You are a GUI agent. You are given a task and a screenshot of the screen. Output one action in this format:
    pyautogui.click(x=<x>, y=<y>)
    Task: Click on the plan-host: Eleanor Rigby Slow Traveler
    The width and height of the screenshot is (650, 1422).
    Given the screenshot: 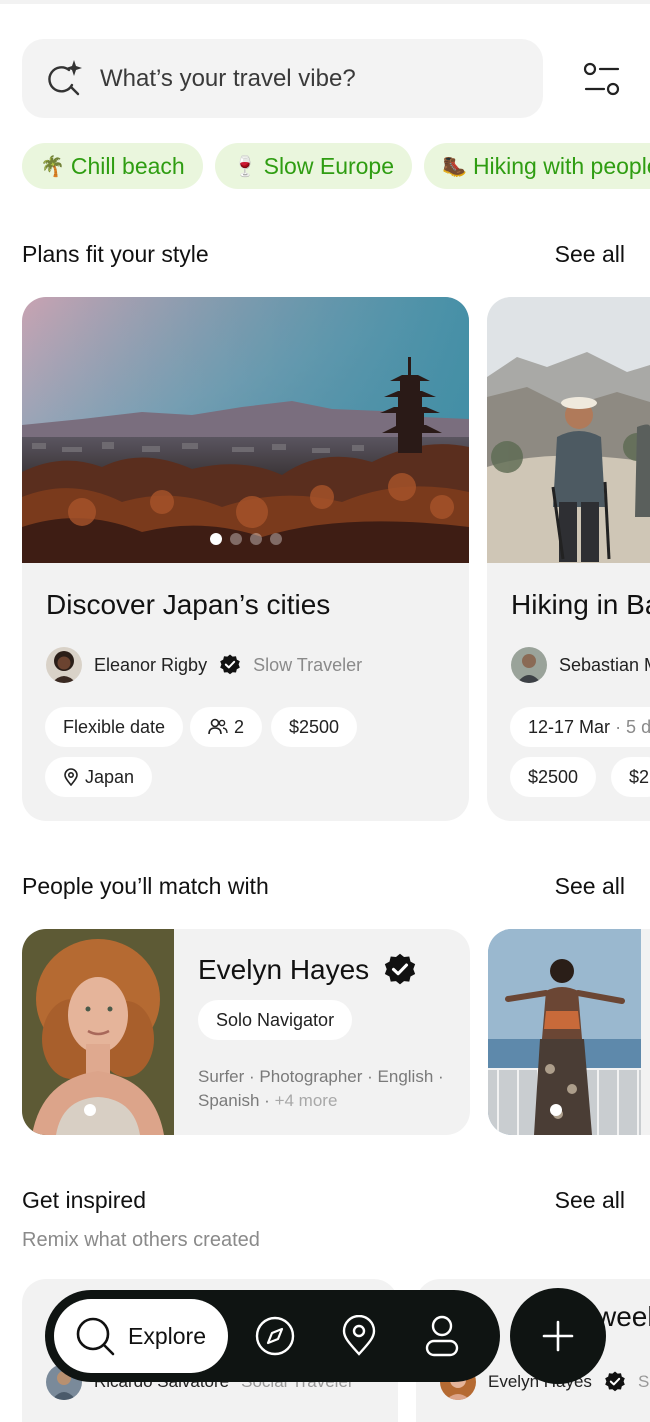 What is the action you would take?
    pyautogui.click(x=204, y=665)
    